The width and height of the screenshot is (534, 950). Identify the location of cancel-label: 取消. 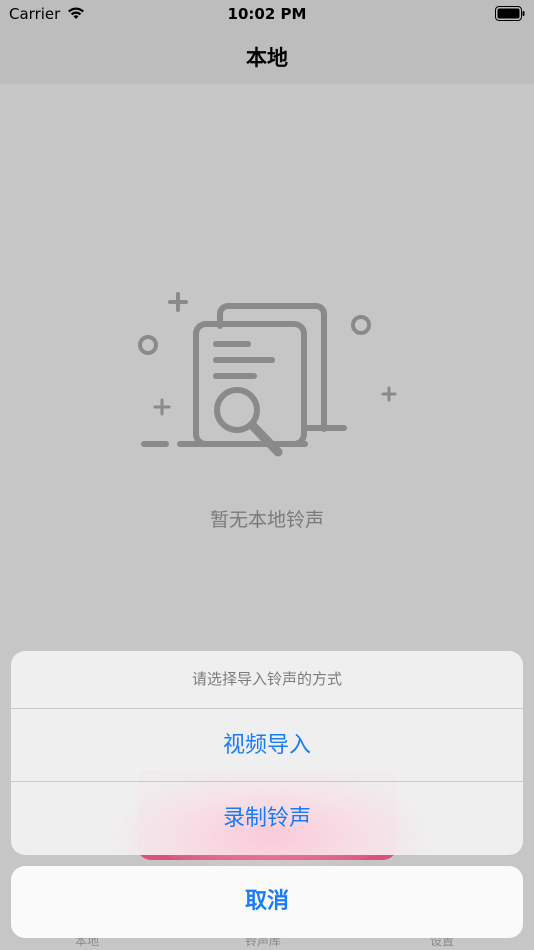
(266, 901).